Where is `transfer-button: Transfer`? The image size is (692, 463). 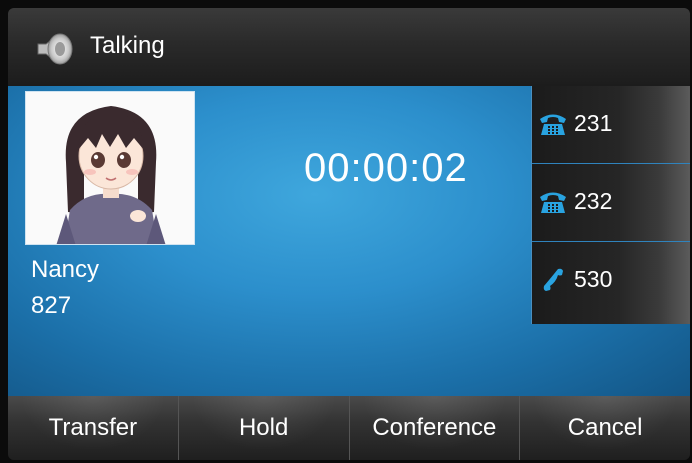
transfer-button: Transfer is located at coordinates (93, 428).